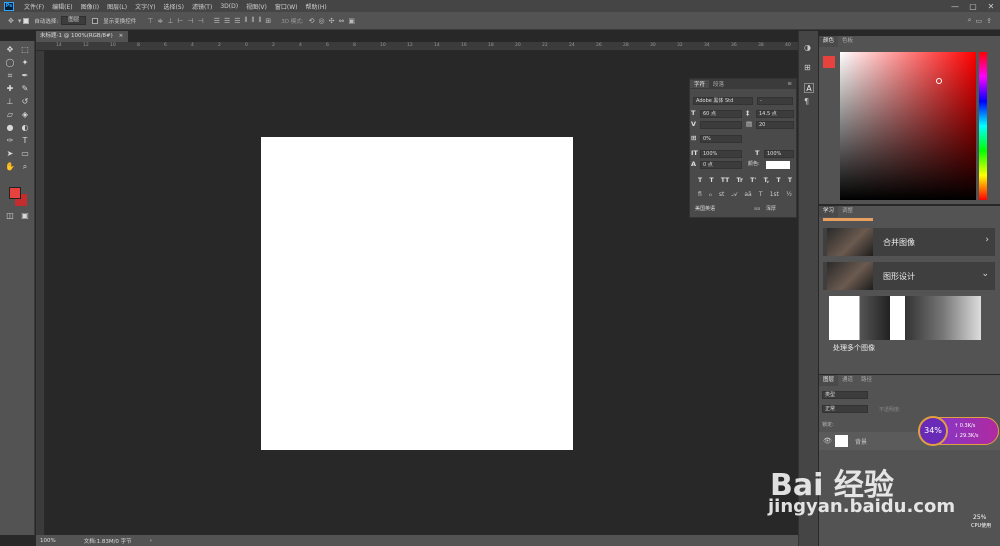 The image size is (1000, 546). What do you see at coordinates (286, 6) in the screenshot?
I see `menu-window: 窗口(W)` at bounding box center [286, 6].